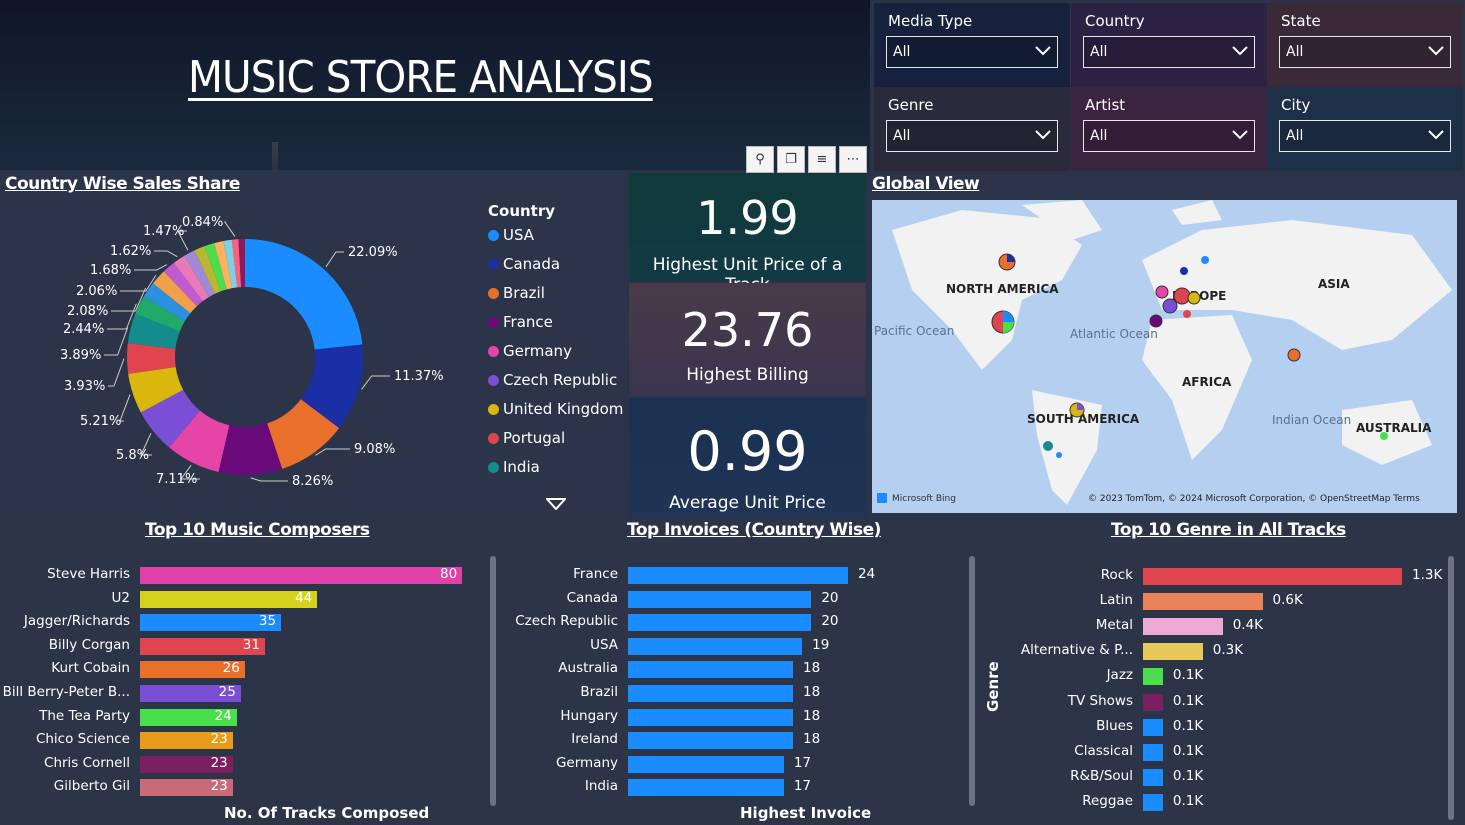 This screenshot has width=1465, height=825. Describe the element at coordinates (1188, 725) in the screenshot. I see `bar-value-label: 0.1K` at that location.